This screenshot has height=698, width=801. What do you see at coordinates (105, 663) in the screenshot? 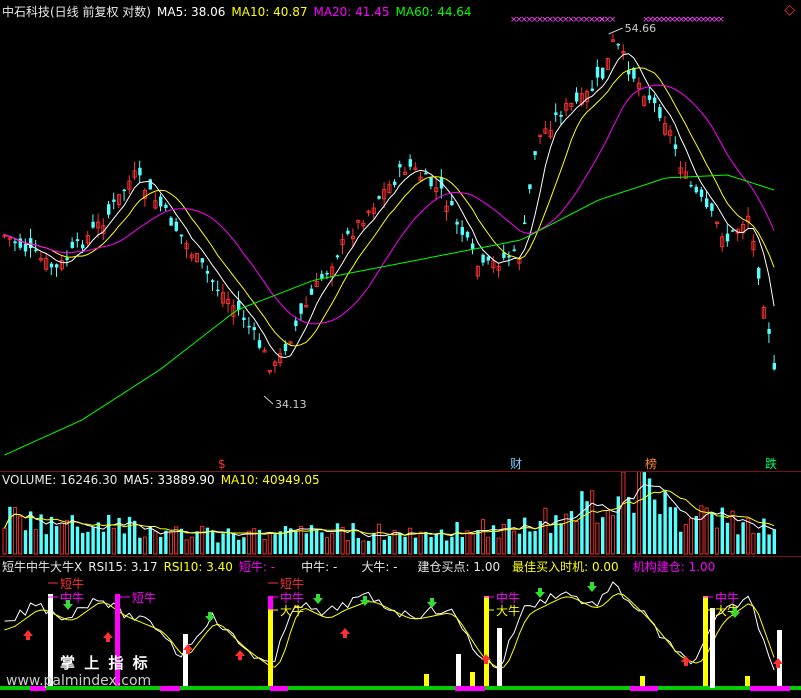
I see `watermark-title: 掌 上 指 标` at bounding box center [105, 663].